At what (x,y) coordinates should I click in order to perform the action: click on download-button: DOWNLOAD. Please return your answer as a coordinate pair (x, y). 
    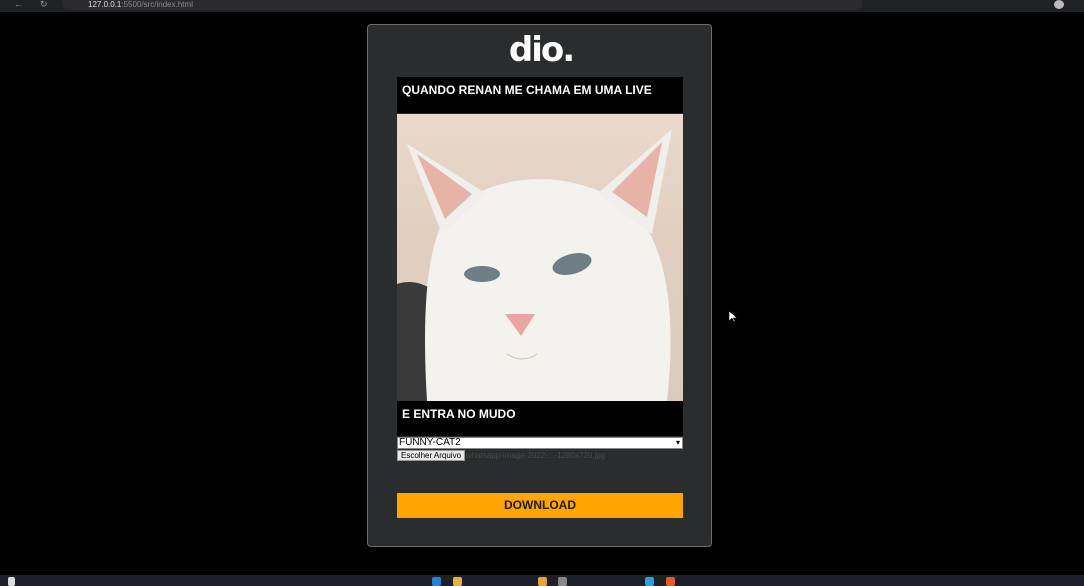
    Looking at the image, I should click on (540, 505).